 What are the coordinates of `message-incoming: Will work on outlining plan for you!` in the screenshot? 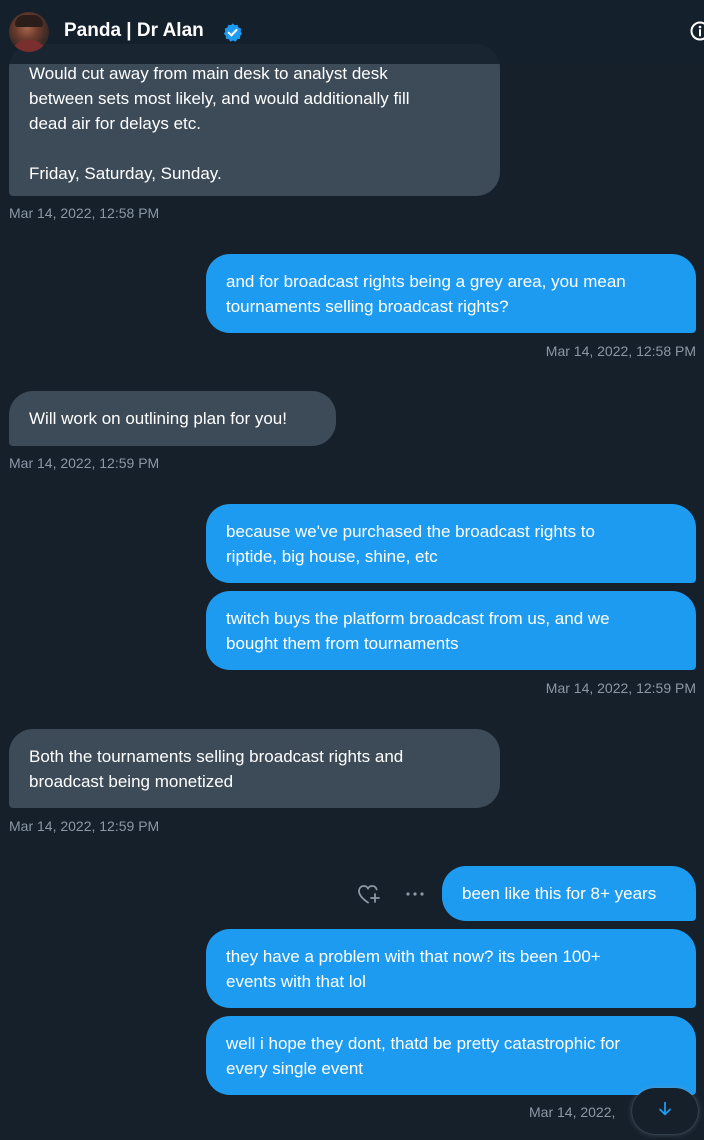 It's located at (172, 418).